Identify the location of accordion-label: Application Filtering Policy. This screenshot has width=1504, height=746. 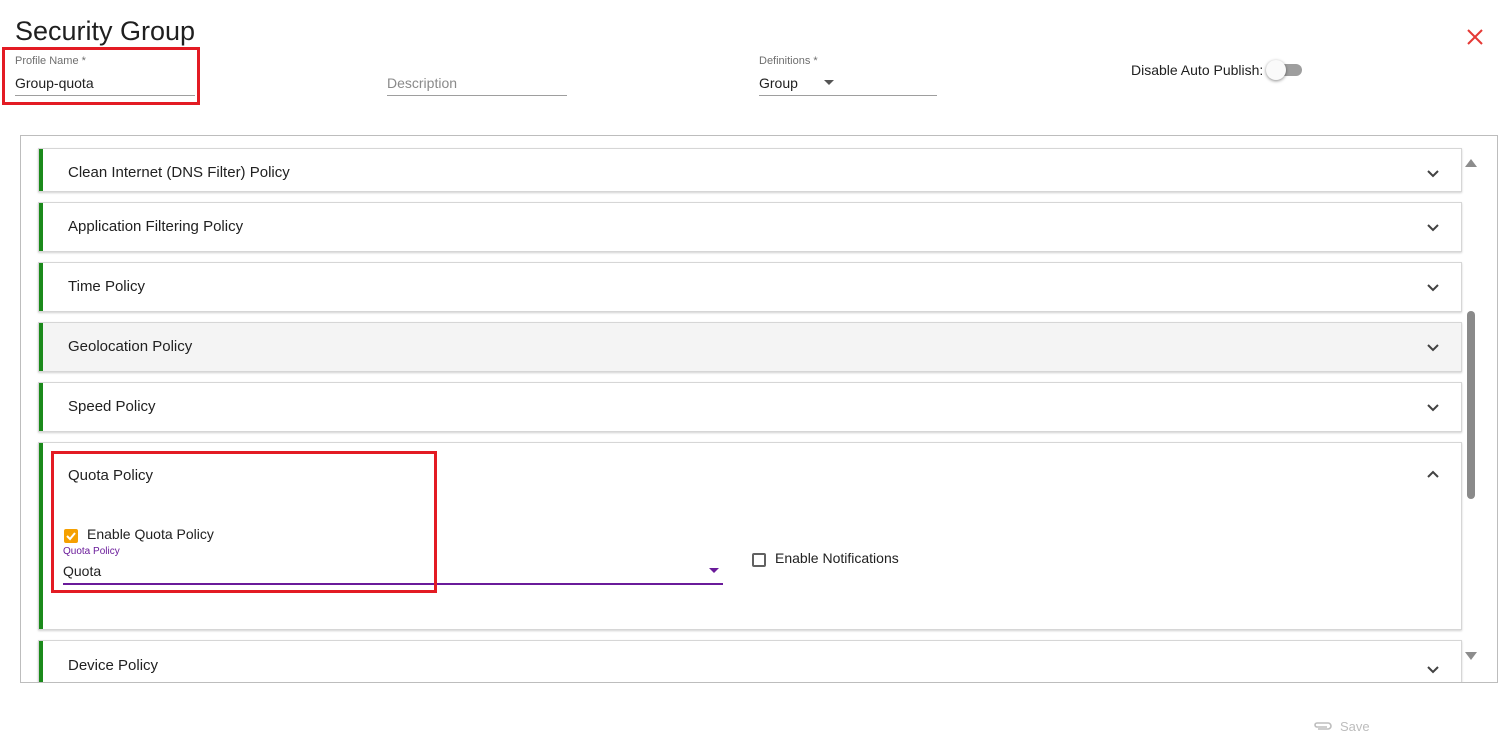
(156, 226).